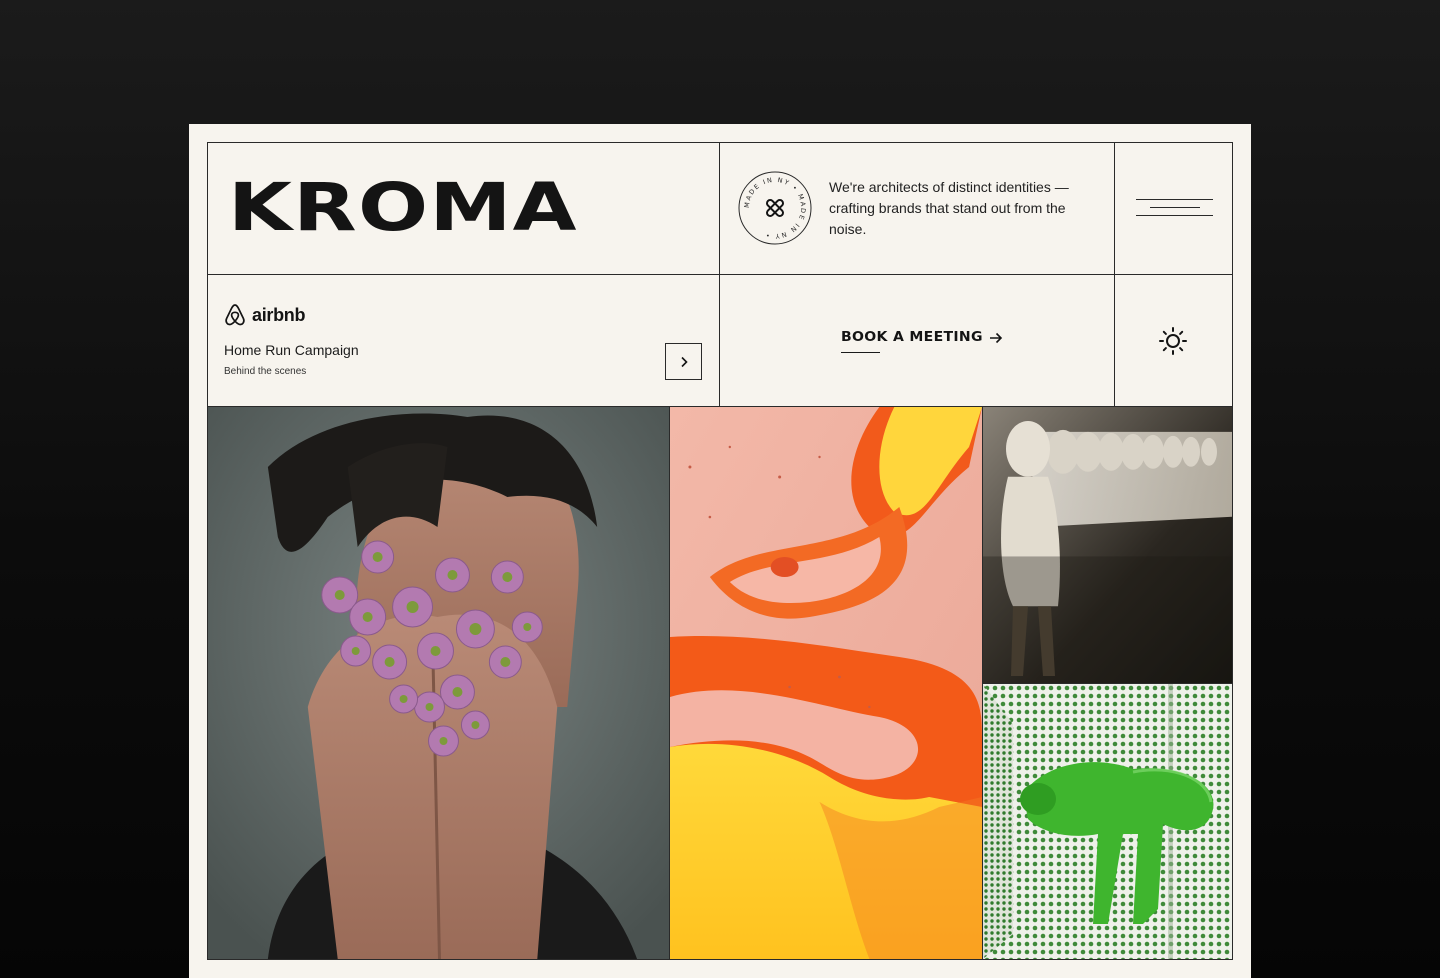  Describe the element at coordinates (291, 350) in the screenshot. I see `project-title: Home Run Campaign` at that location.